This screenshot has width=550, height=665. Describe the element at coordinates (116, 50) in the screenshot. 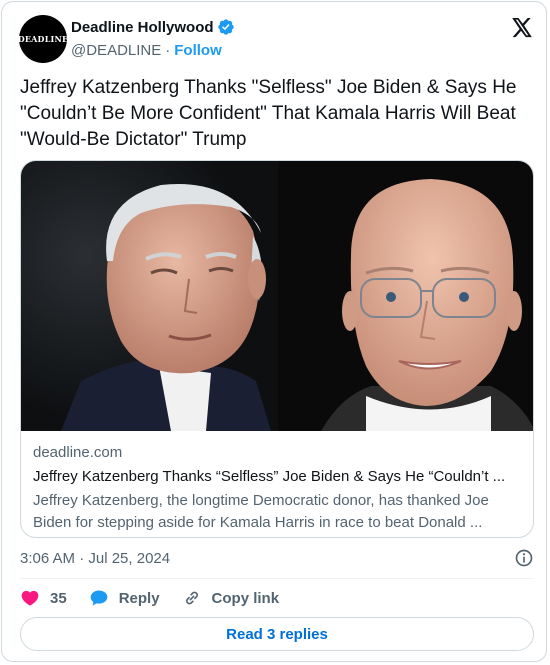

I see `handle: @DEADLINE` at that location.